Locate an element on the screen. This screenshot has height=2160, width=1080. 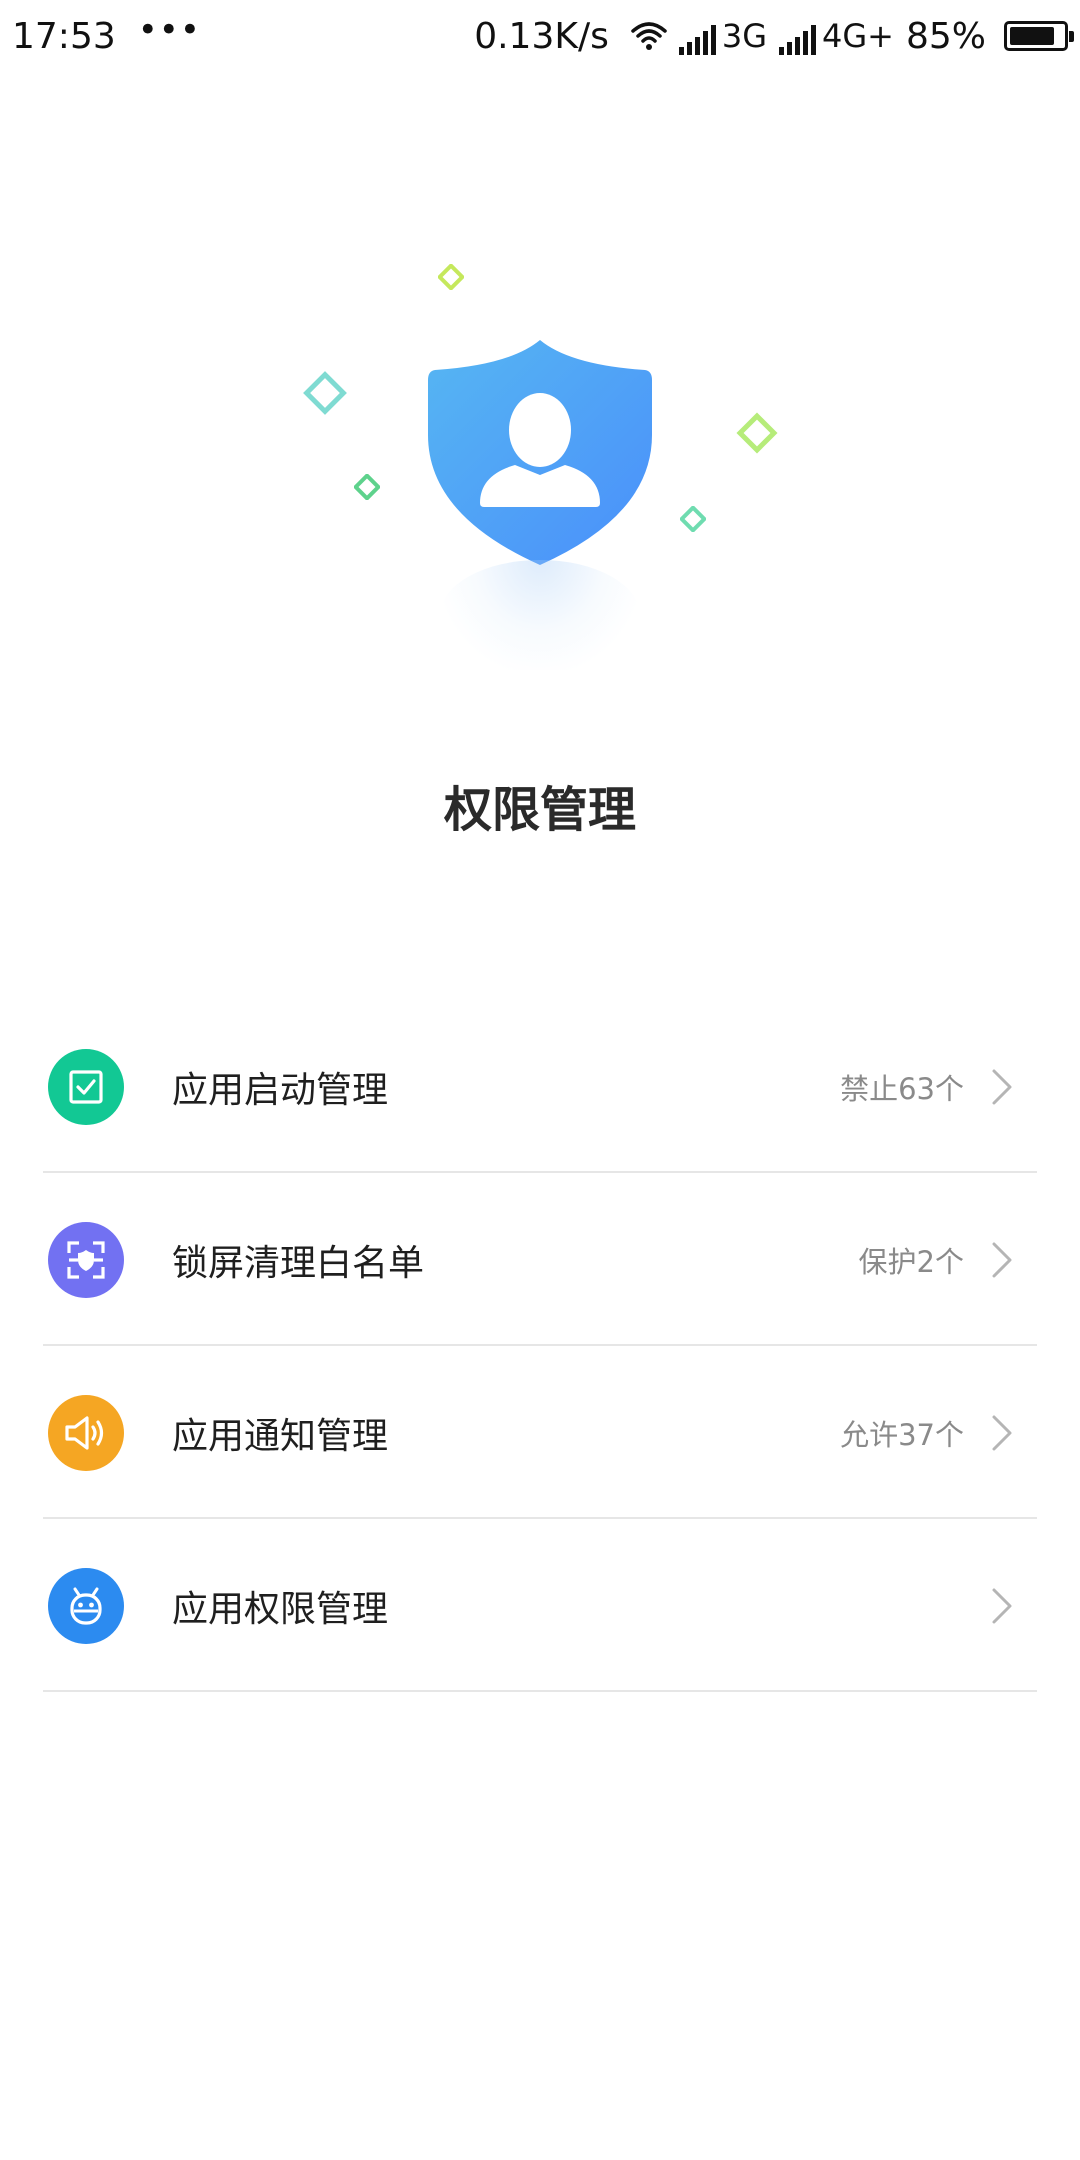
battery-percent: 85% is located at coordinates (945, 36).